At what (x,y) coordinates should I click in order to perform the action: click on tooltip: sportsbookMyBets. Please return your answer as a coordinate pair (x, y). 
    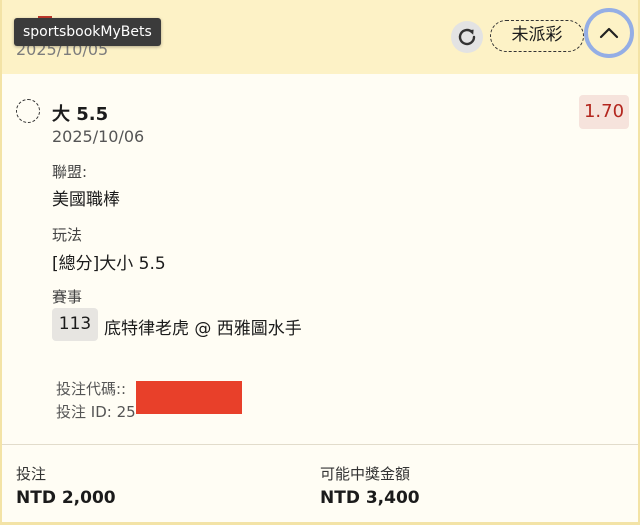
    Looking at the image, I should click on (87, 32).